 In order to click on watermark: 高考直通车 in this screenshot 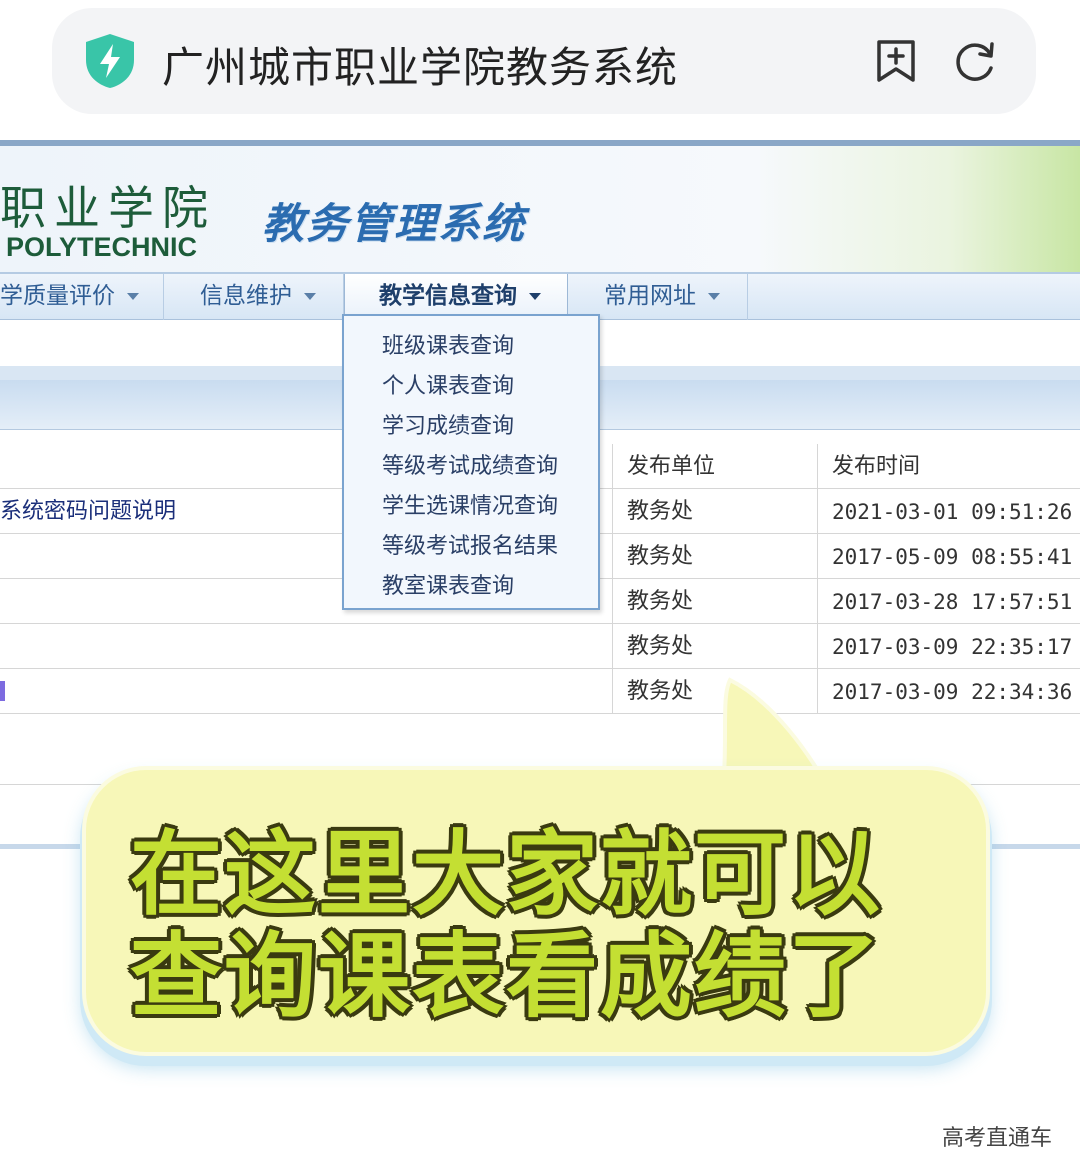, I will do `click(996, 1138)`.